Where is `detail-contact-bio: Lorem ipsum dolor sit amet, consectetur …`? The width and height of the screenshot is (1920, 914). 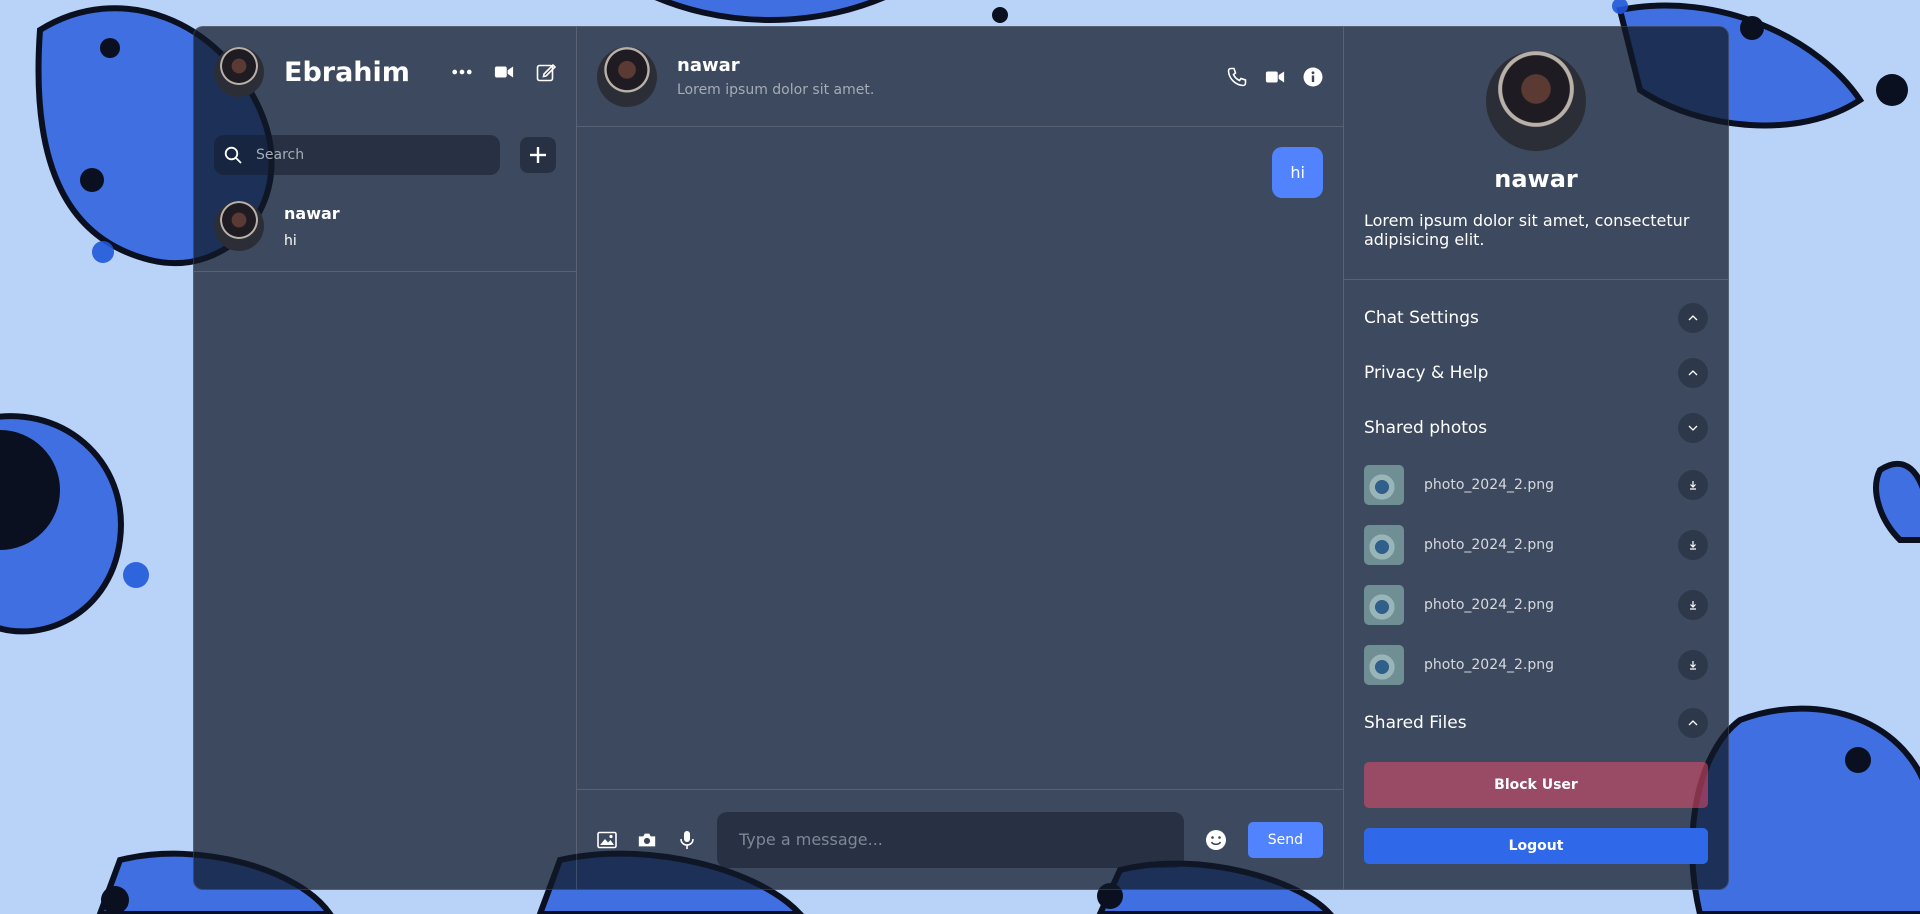
detail-contact-bio: Lorem ipsum dolor sit amet, consectetur … is located at coordinates (1527, 230).